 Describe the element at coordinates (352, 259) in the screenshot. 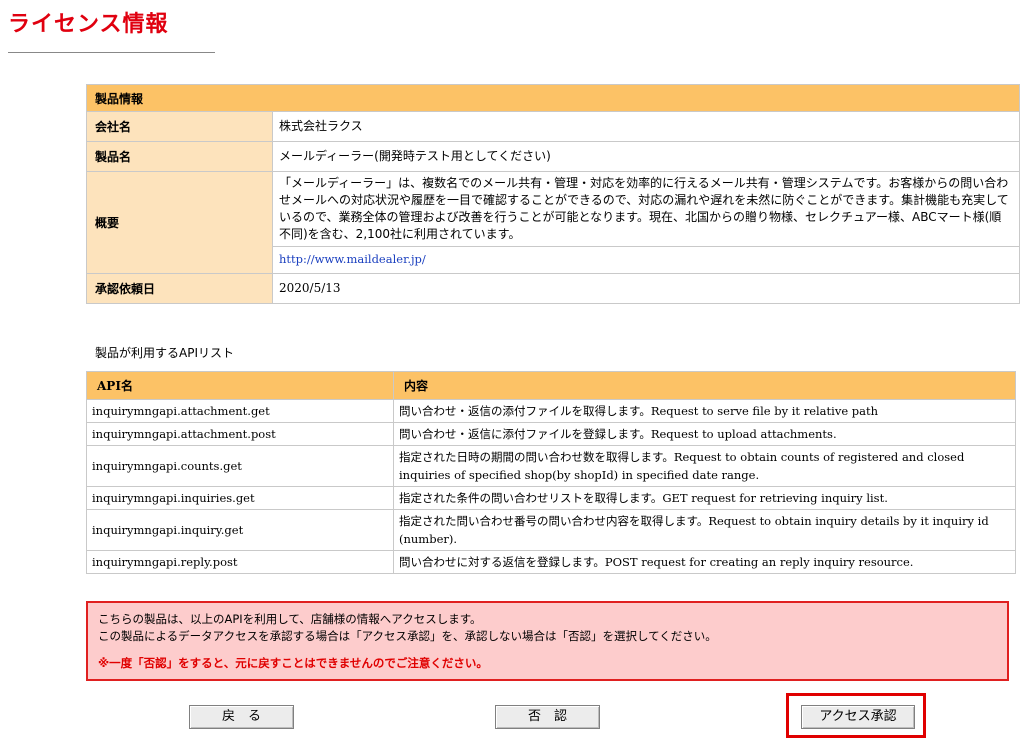

I see `product-website-link: http://www.maildealer.jp/` at that location.